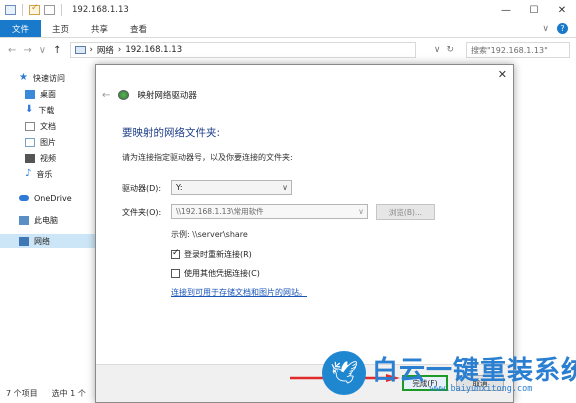 The height and width of the screenshot is (403, 576). I want to click on sidebar-item-label: 快速访问, so click(48, 78).